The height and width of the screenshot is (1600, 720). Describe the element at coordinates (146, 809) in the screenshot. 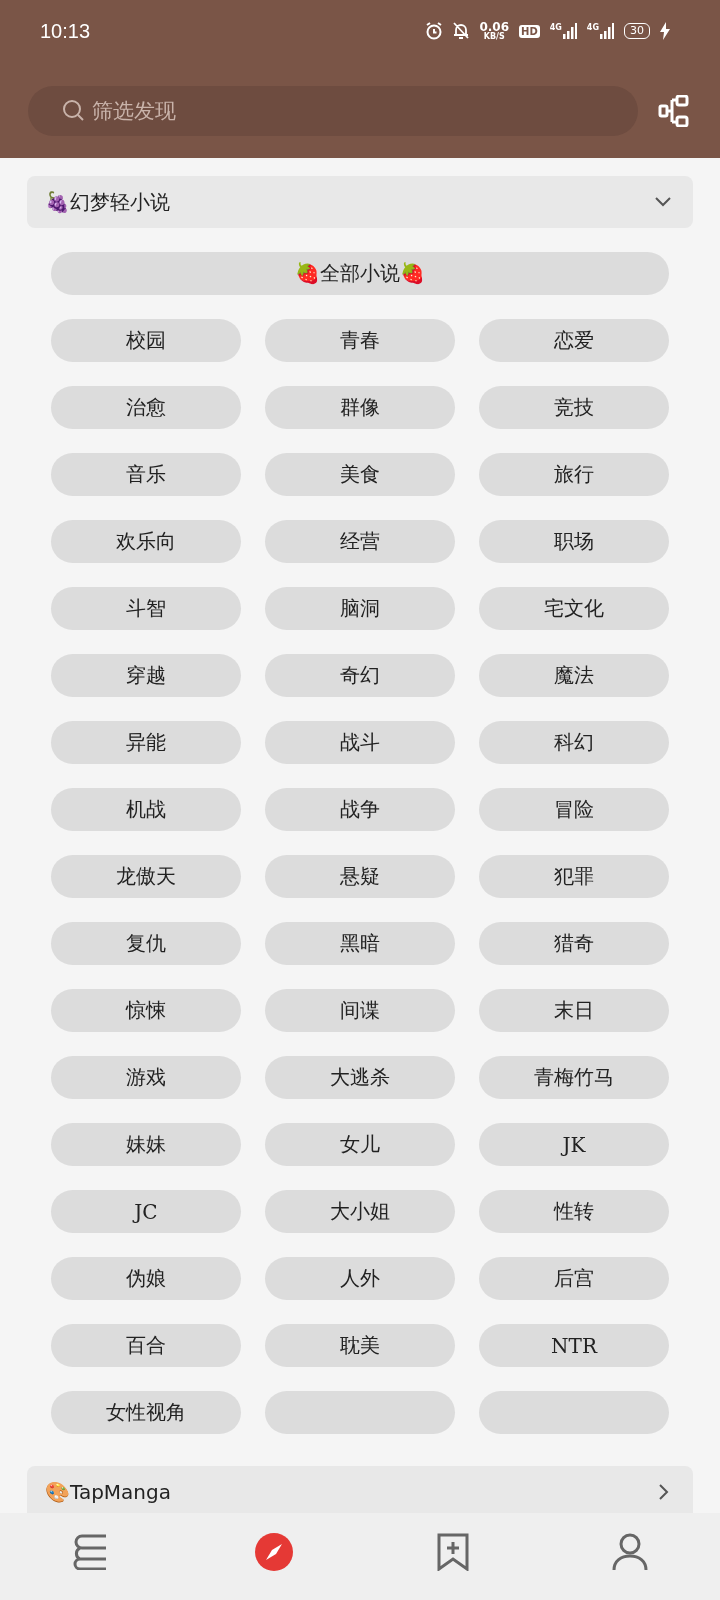

I see `genre-chip: 机战` at that location.